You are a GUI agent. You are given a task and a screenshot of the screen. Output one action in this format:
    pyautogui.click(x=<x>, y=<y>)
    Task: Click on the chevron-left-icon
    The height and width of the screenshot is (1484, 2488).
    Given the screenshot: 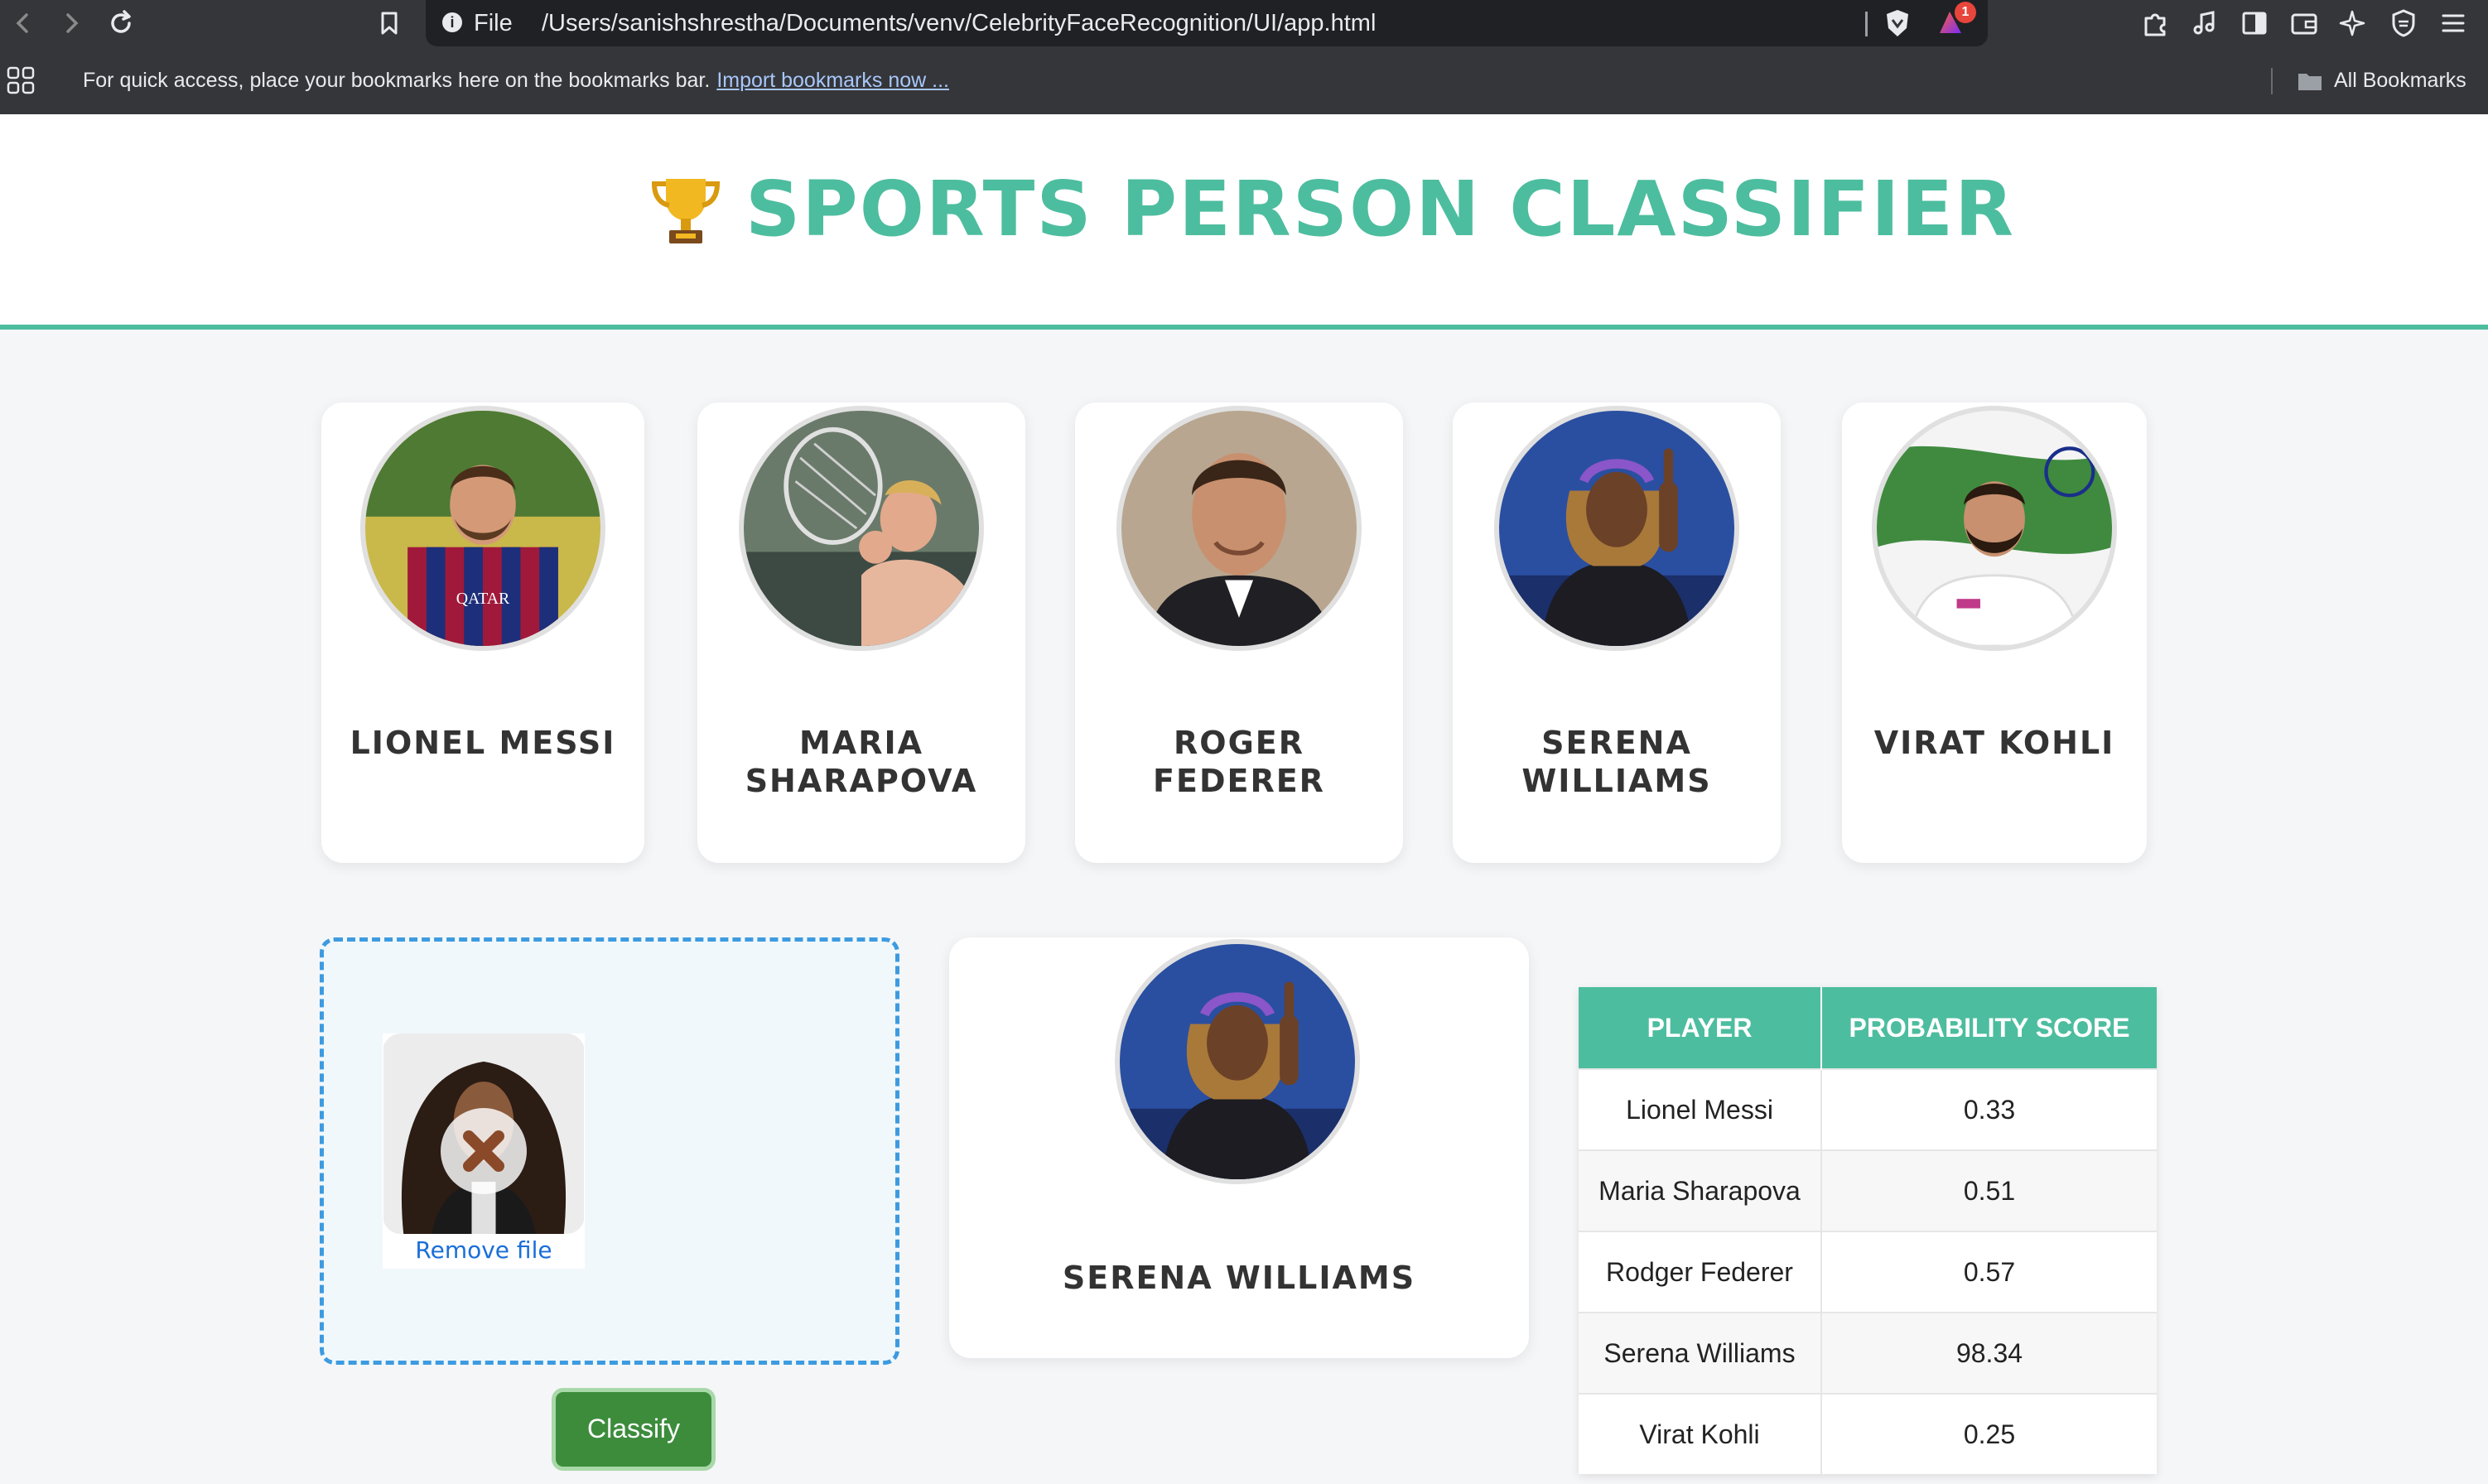 What is the action you would take?
    pyautogui.click(x=22, y=23)
    